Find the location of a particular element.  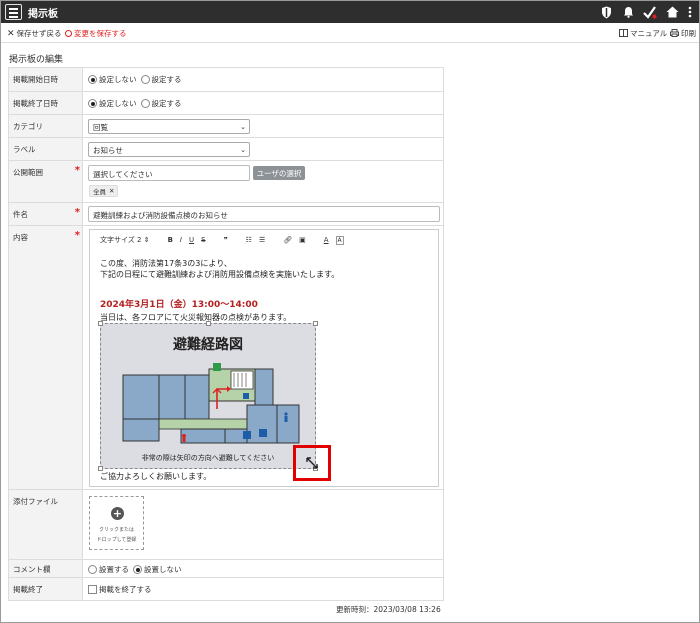

underline-icon: U is located at coordinates (191, 240).